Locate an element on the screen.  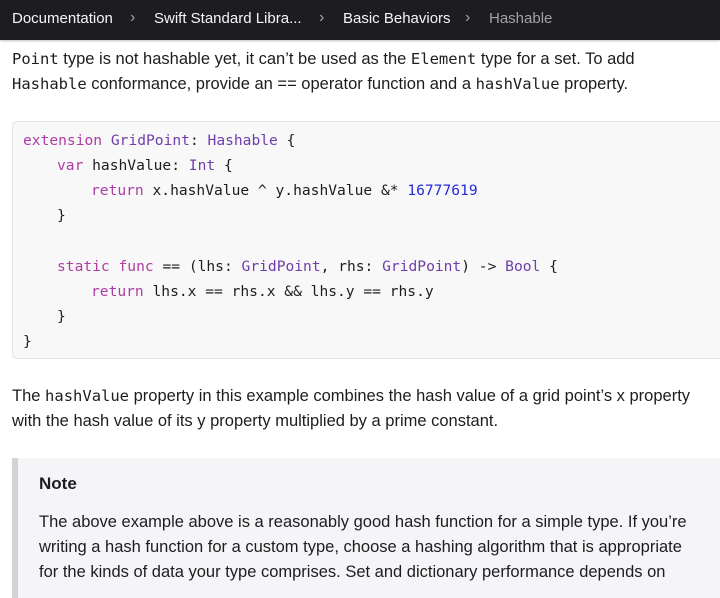
code-line-4: } is located at coordinates (61, 215).